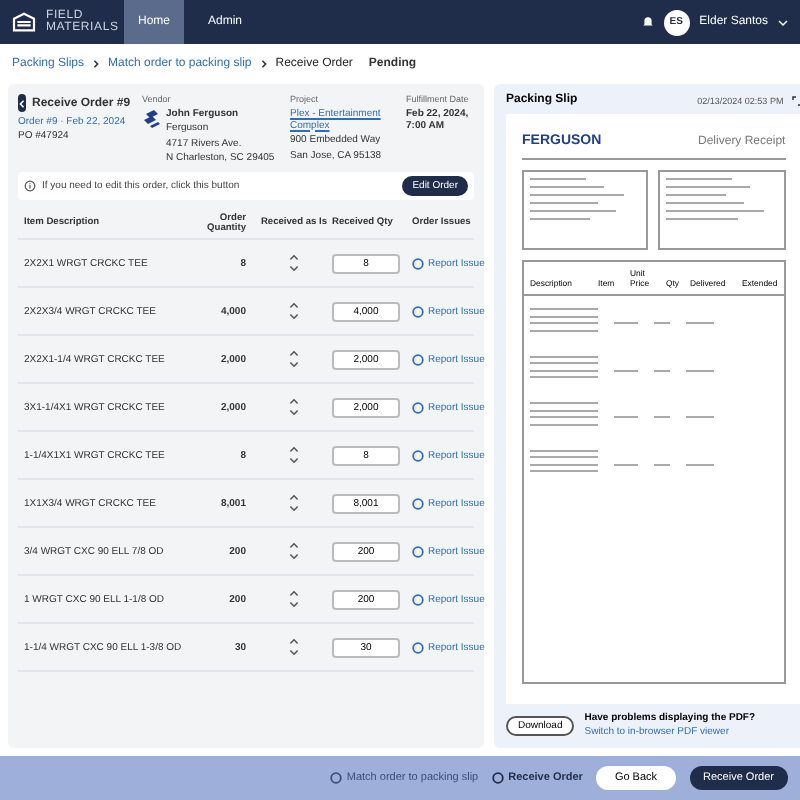  Describe the element at coordinates (30, 186) in the screenshot. I see `info-icon` at that location.